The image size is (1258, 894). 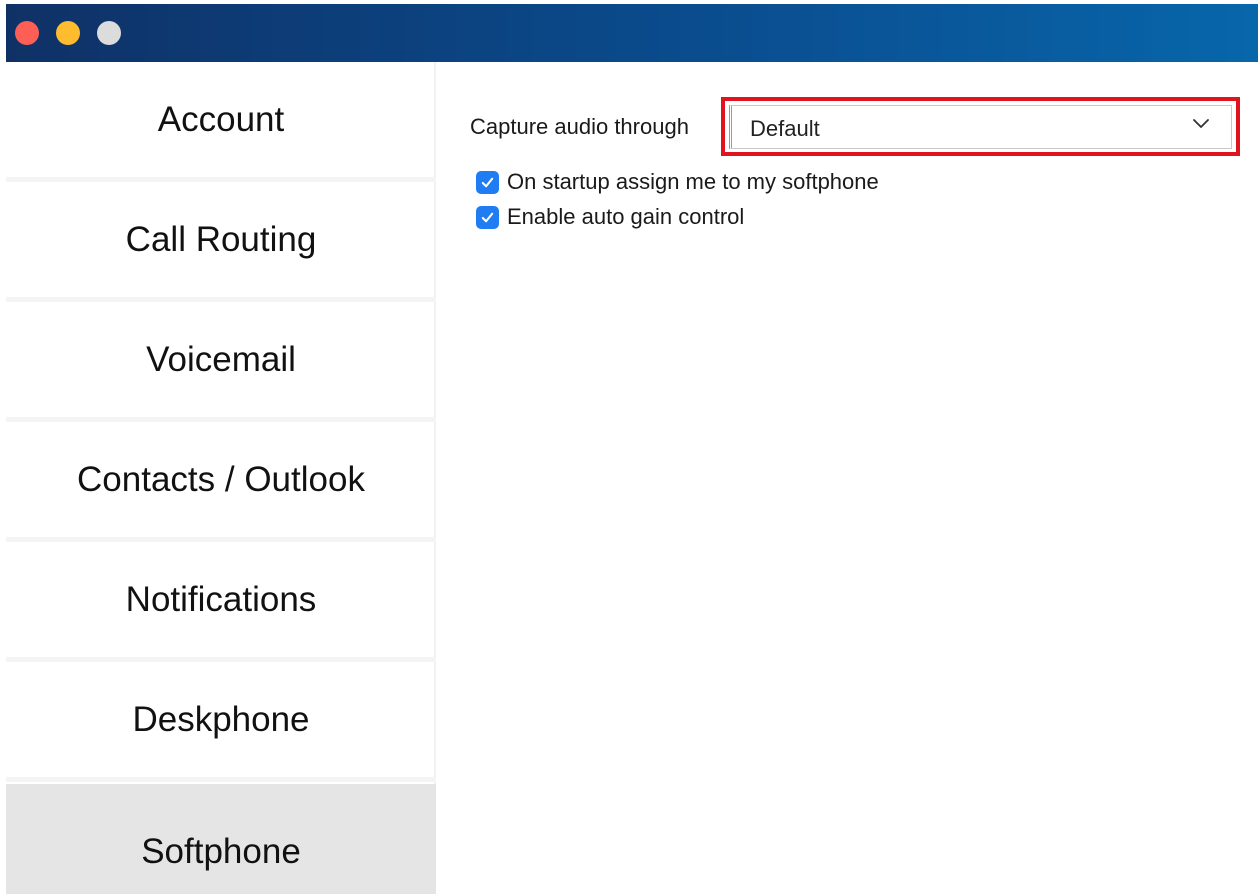 What do you see at coordinates (221, 359) in the screenshot?
I see `sidebar-item-label: Voicemail` at bounding box center [221, 359].